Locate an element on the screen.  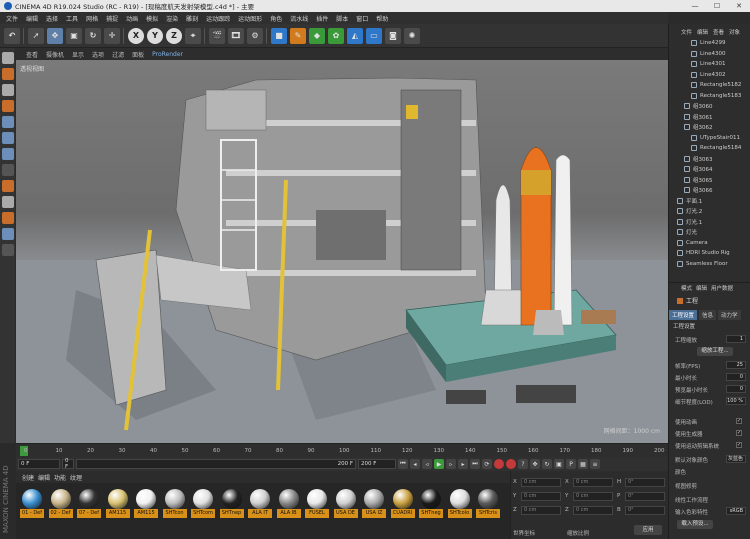
object-list-item: Camera is located at coordinates (709, 243).